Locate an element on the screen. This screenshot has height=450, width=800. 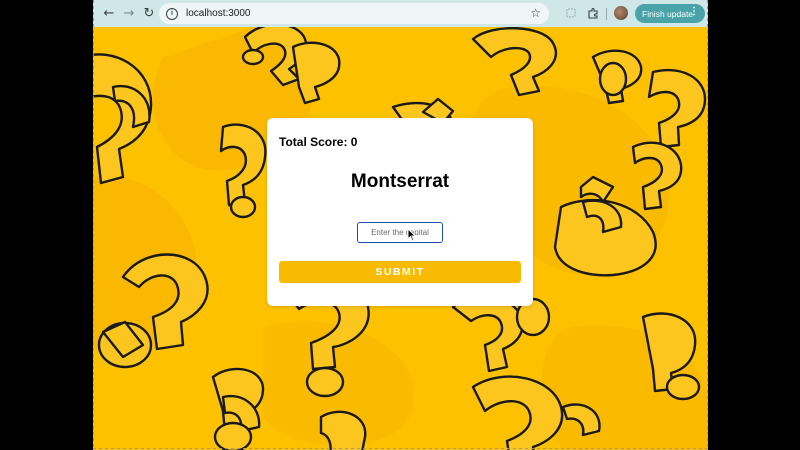
url-text: localhost:3000 is located at coordinates (218, 13).